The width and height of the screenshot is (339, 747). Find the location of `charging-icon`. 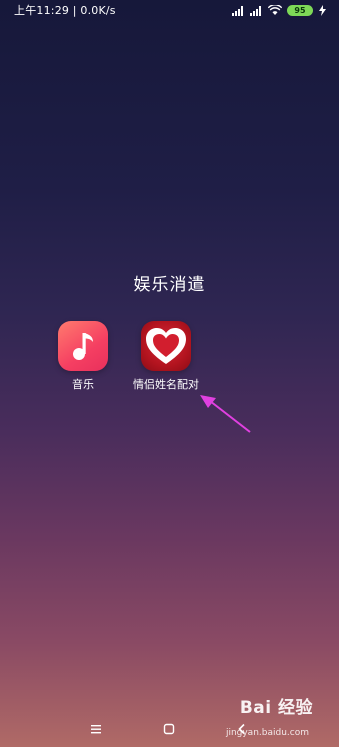

charging-icon is located at coordinates (322, 10).